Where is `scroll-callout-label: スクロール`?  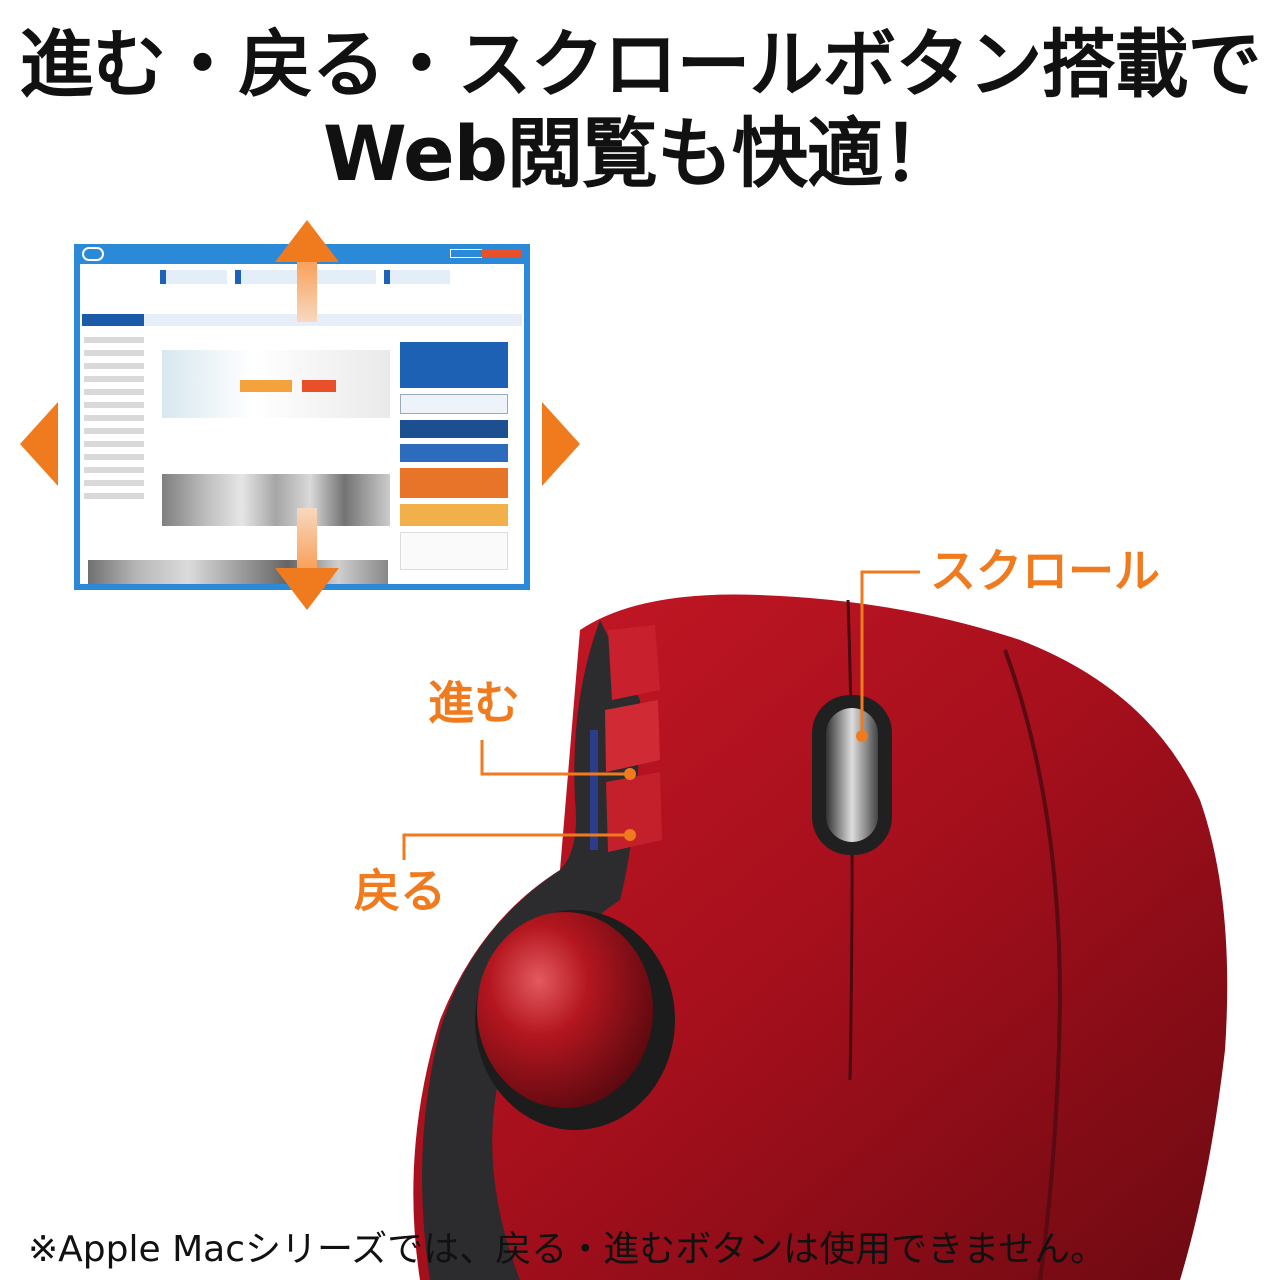 scroll-callout-label: スクロール is located at coordinates (1045, 571).